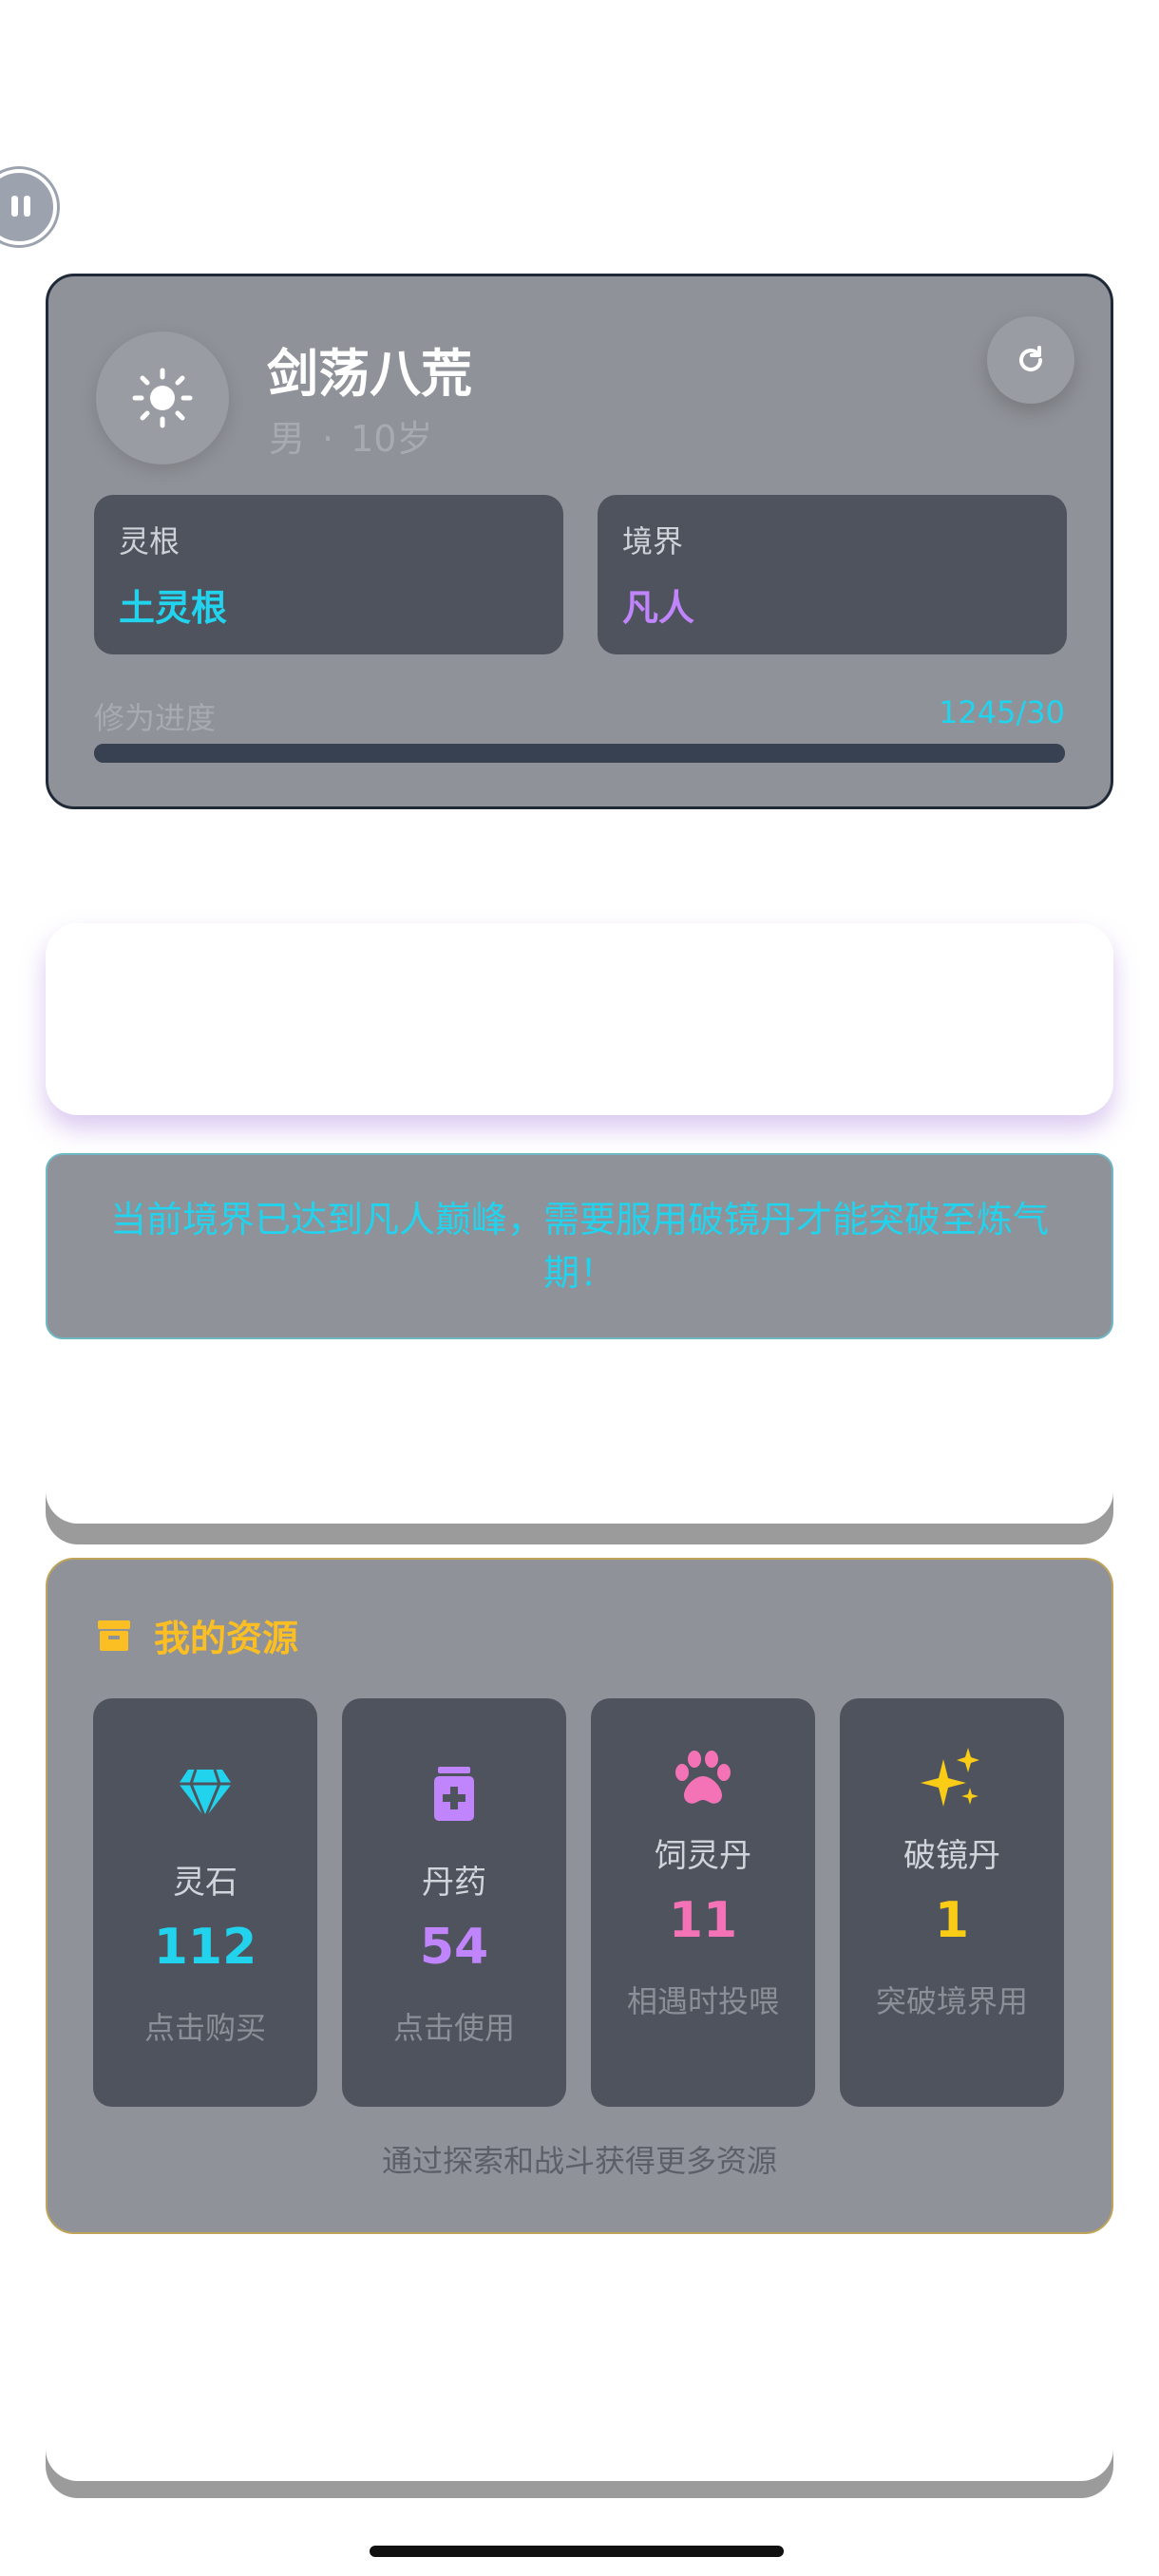 This screenshot has width=1159, height=2576. What do you see at coordinates (579, 1019) in the screenshot?
I see `blank-card-top` at bounding box center [579, 1019].